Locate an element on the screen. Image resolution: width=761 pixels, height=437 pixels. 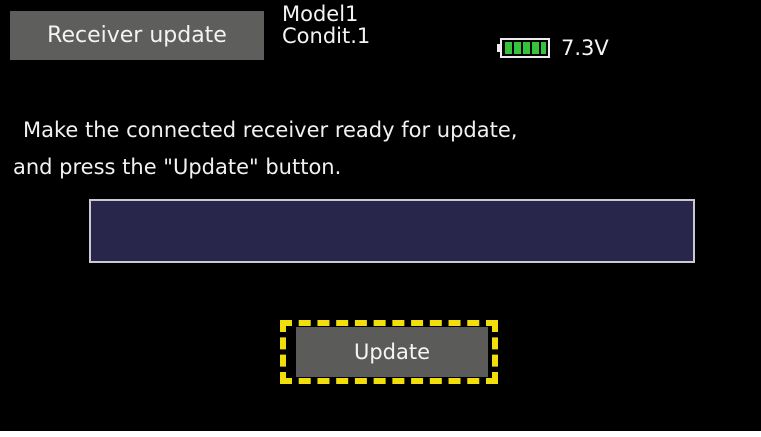
battery-status: 7.3V is located at coordinates (553, 48).